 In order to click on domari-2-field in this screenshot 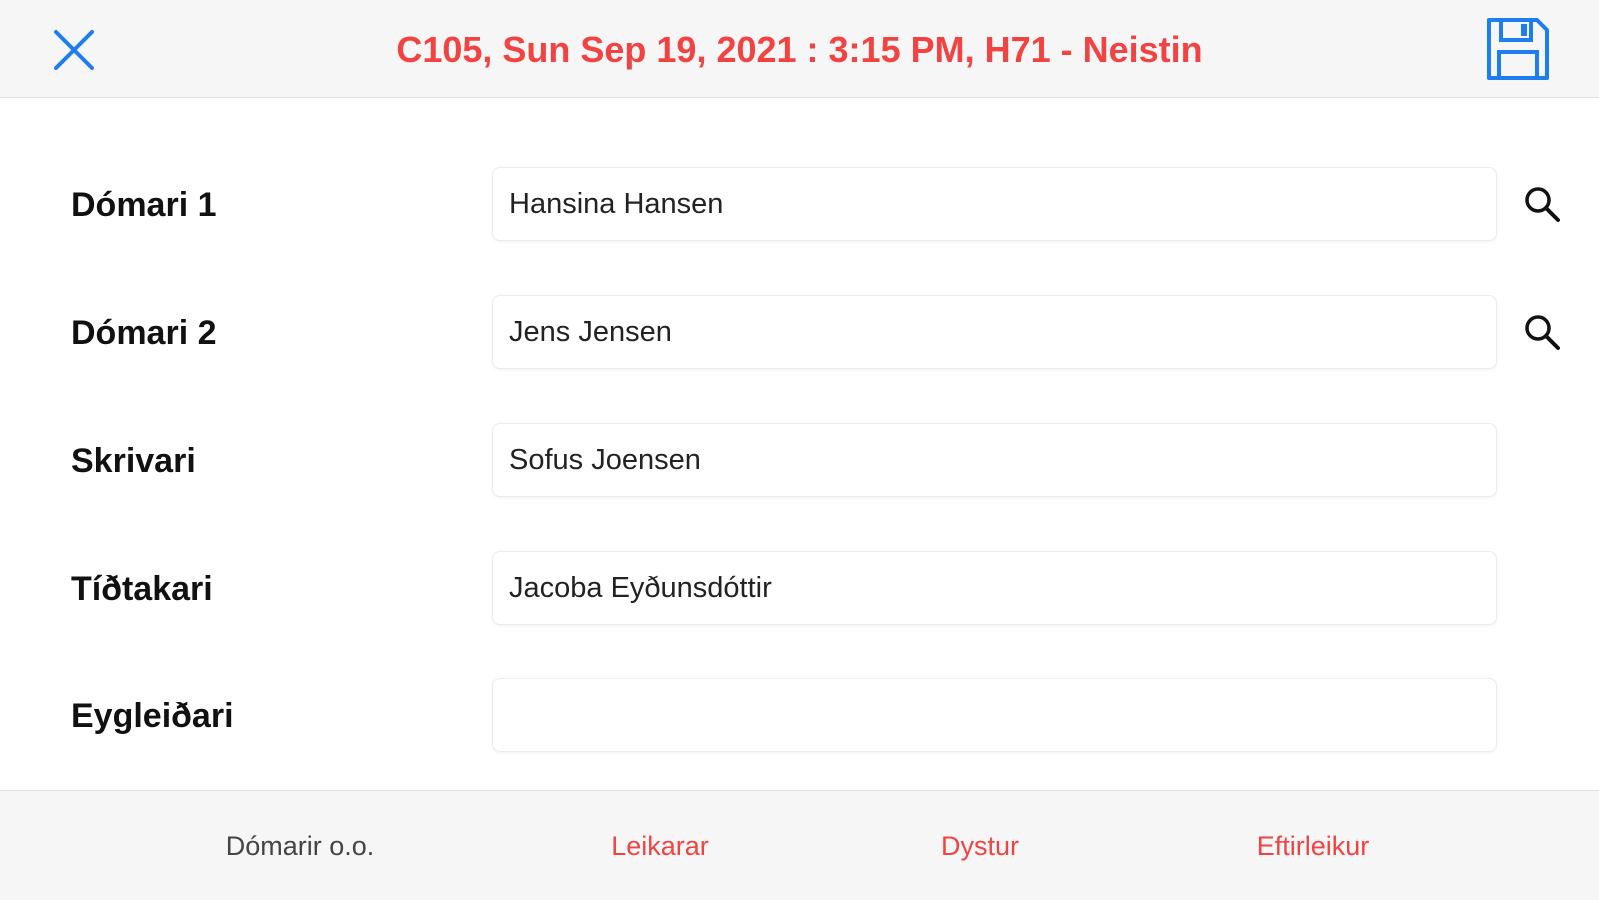, I will do `click(994, 332)`.